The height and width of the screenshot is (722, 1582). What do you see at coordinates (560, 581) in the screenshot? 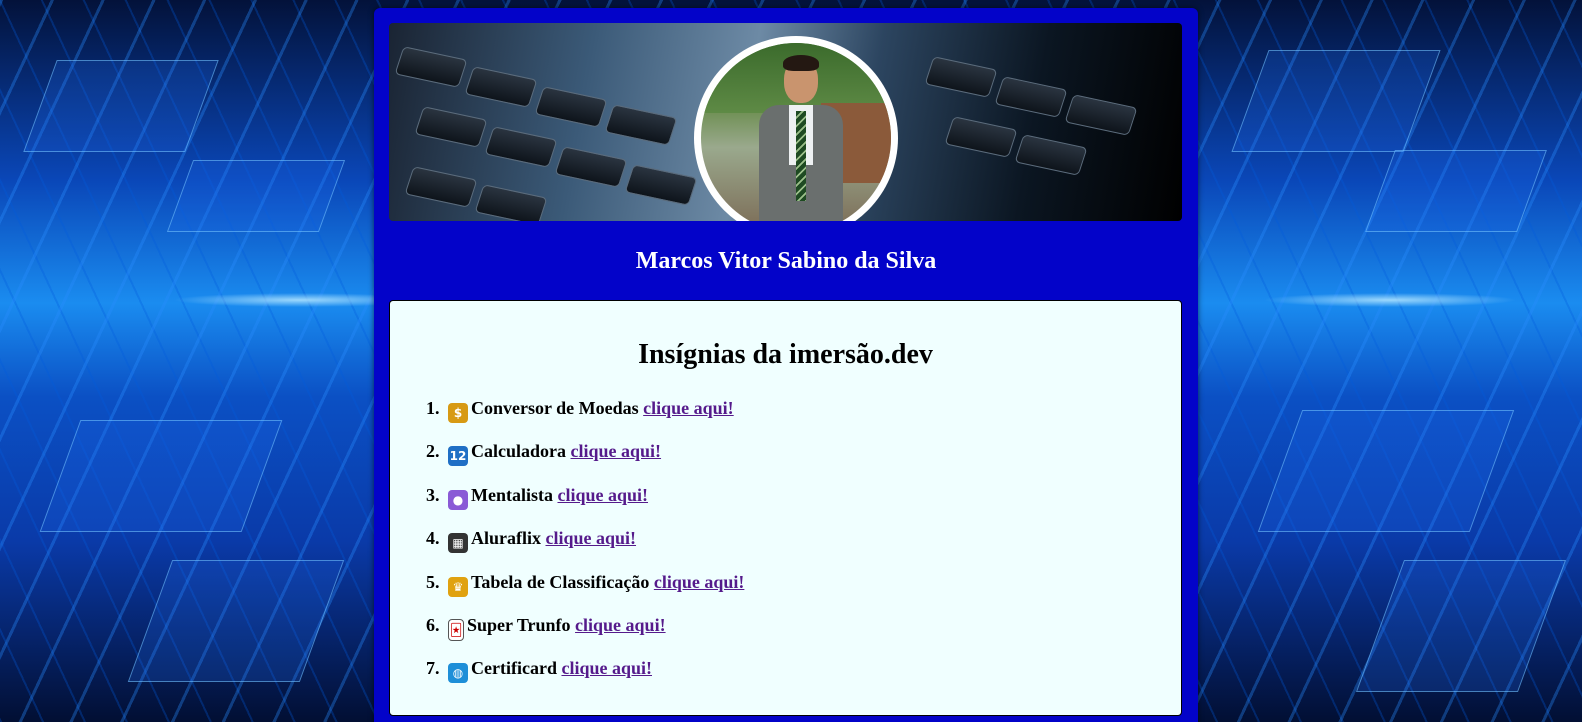
I see `badge-label: Tabela de Classificação` at bounding box center [560, 581].